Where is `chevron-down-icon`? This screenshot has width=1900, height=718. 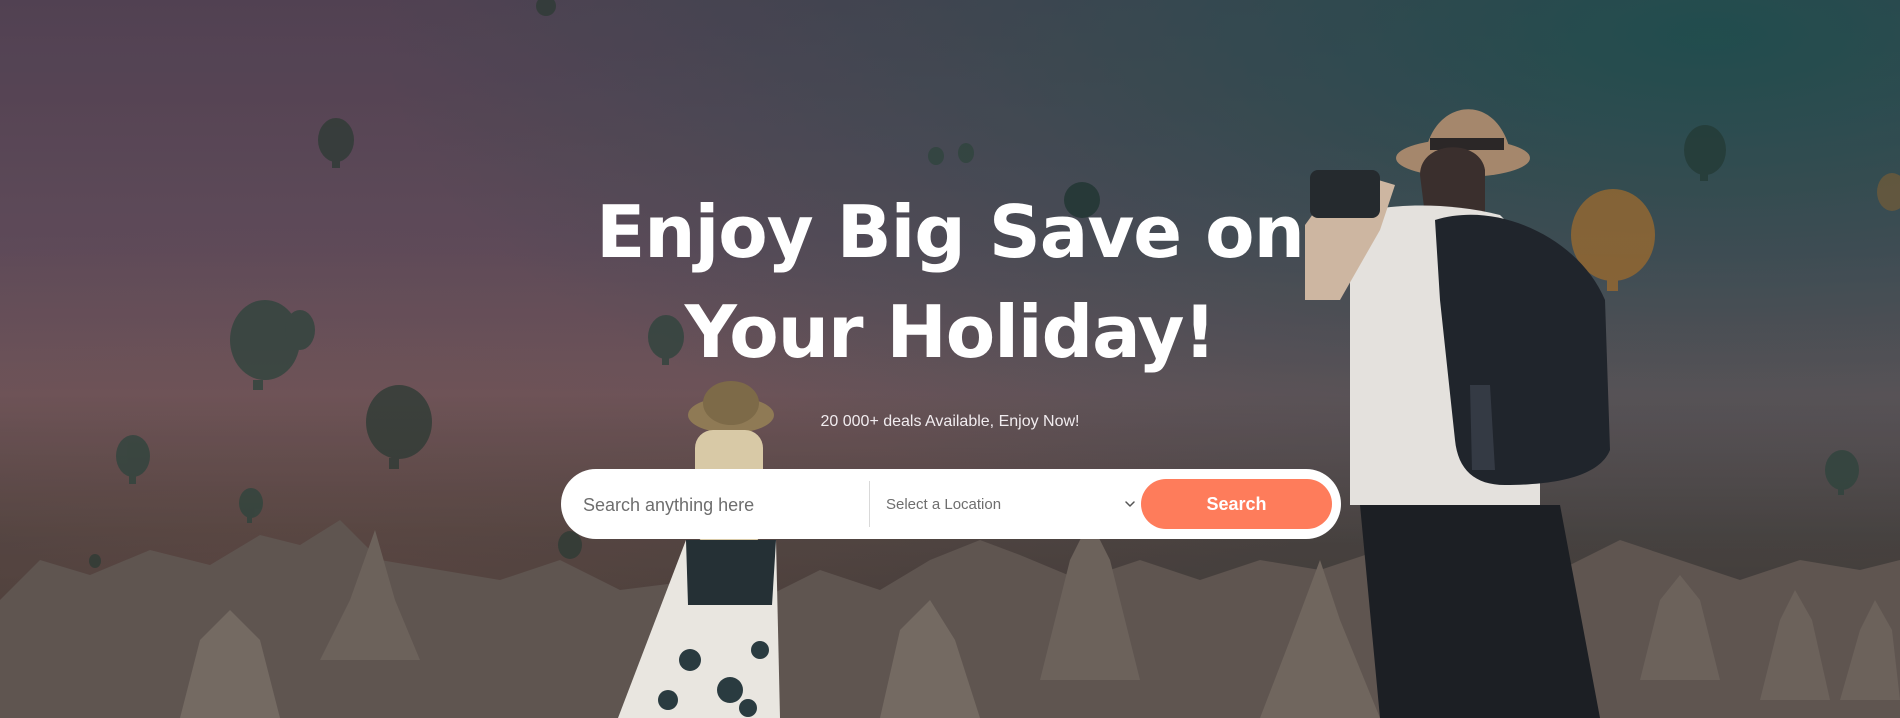
chevron-down-icon is located at coordinates (1130, 504).